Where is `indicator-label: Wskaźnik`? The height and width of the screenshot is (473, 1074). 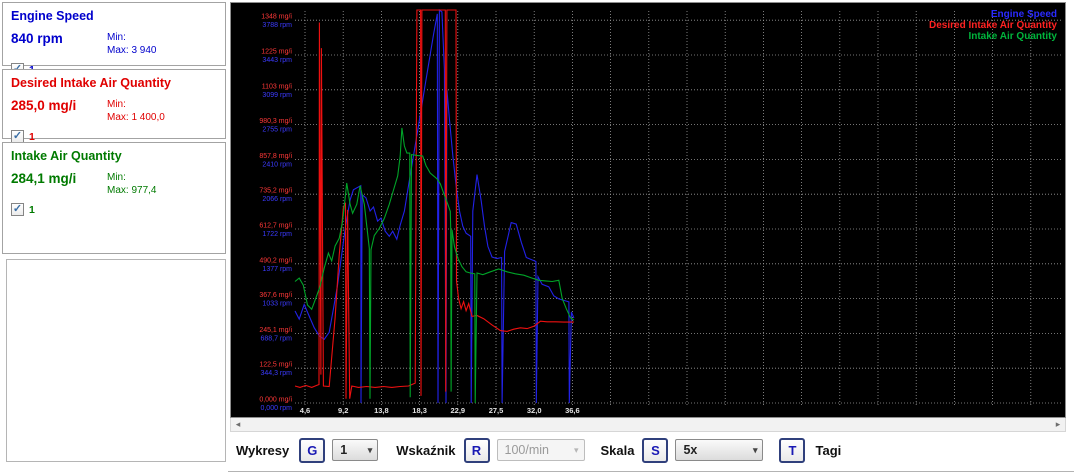 indicator-label: Wskaźnik is located at coordinates (426, 450).